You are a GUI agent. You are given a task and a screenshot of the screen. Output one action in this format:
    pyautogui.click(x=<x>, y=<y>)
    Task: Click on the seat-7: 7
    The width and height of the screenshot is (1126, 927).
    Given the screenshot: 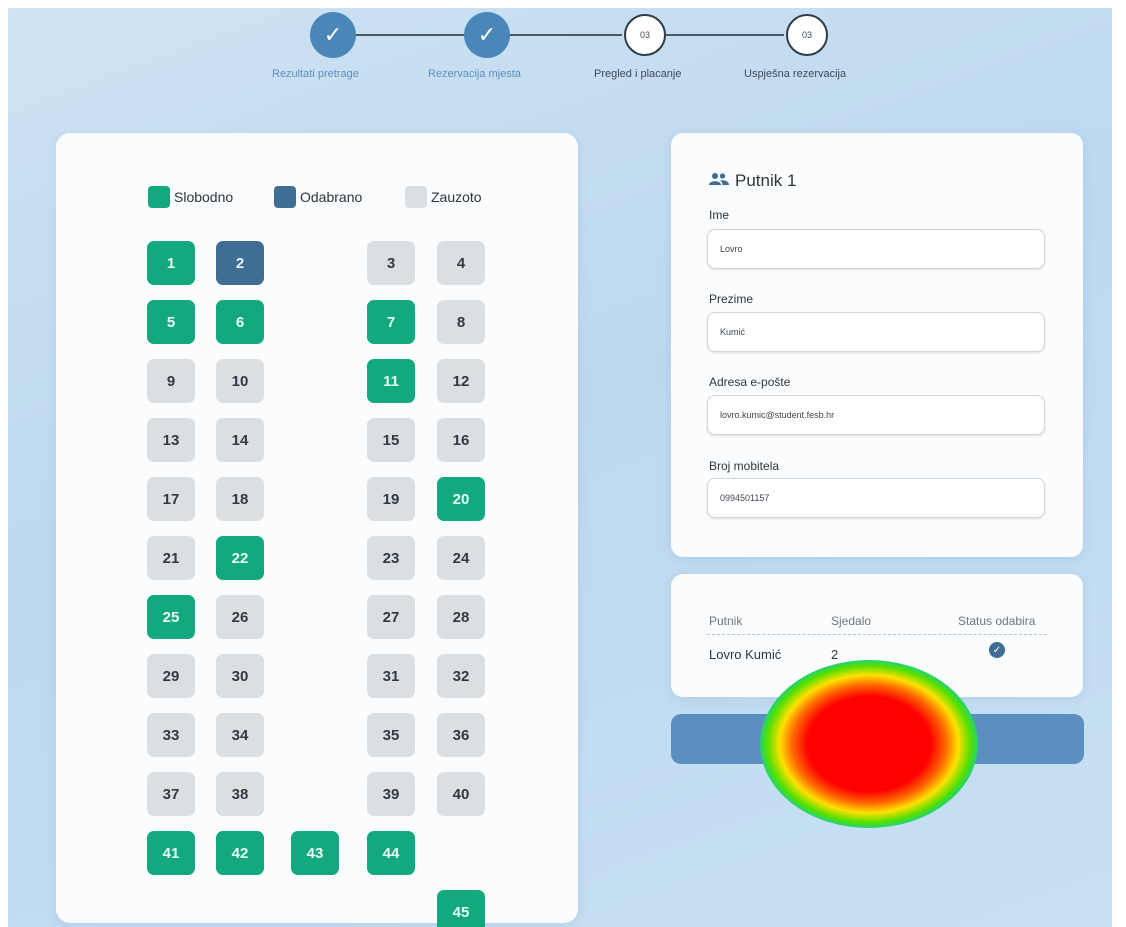 What is the action you would take?
    pyautogui.click(x=391, y=322)
    